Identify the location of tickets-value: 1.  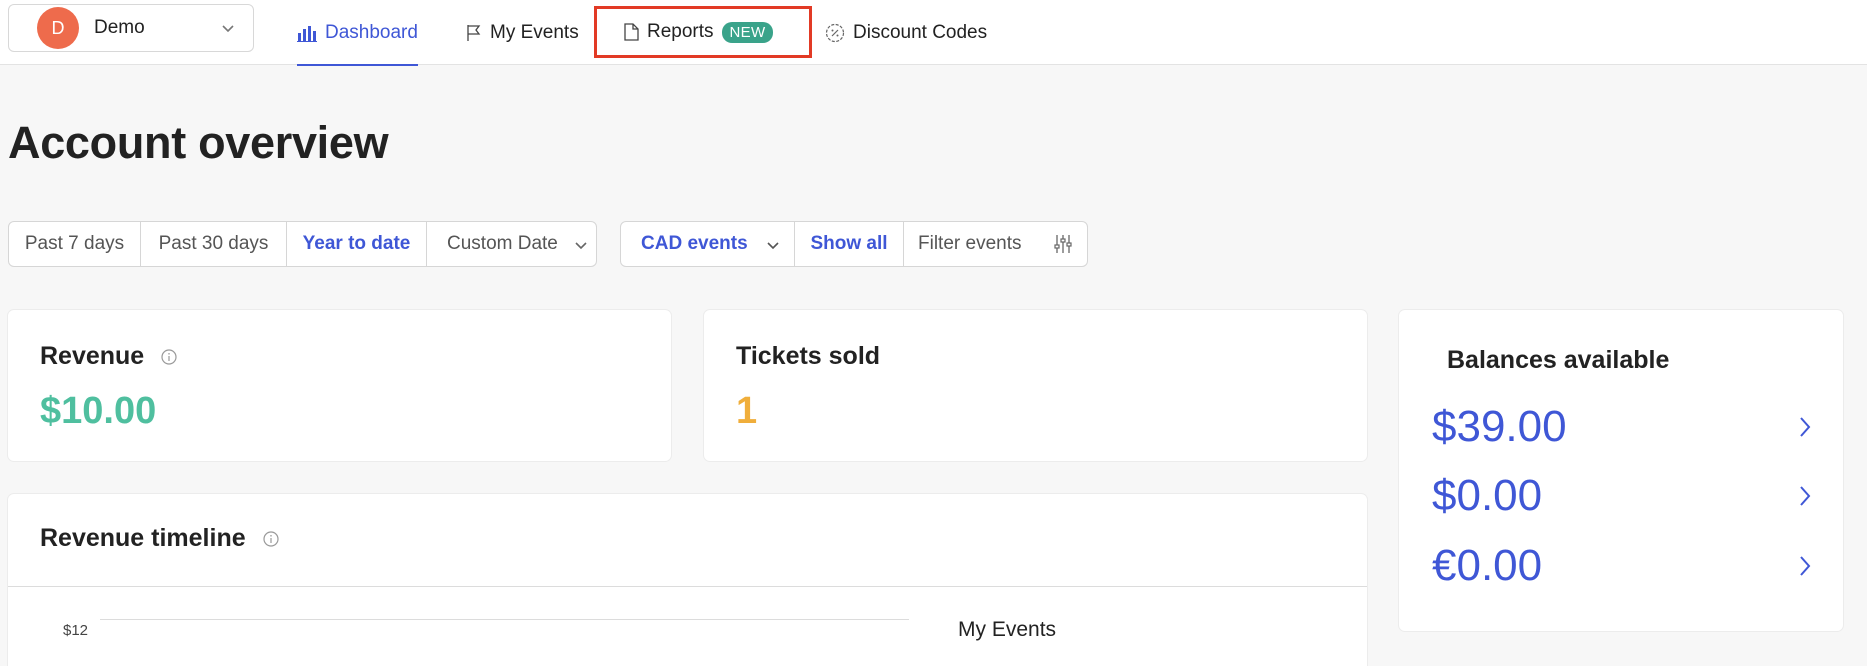
(747, 411).